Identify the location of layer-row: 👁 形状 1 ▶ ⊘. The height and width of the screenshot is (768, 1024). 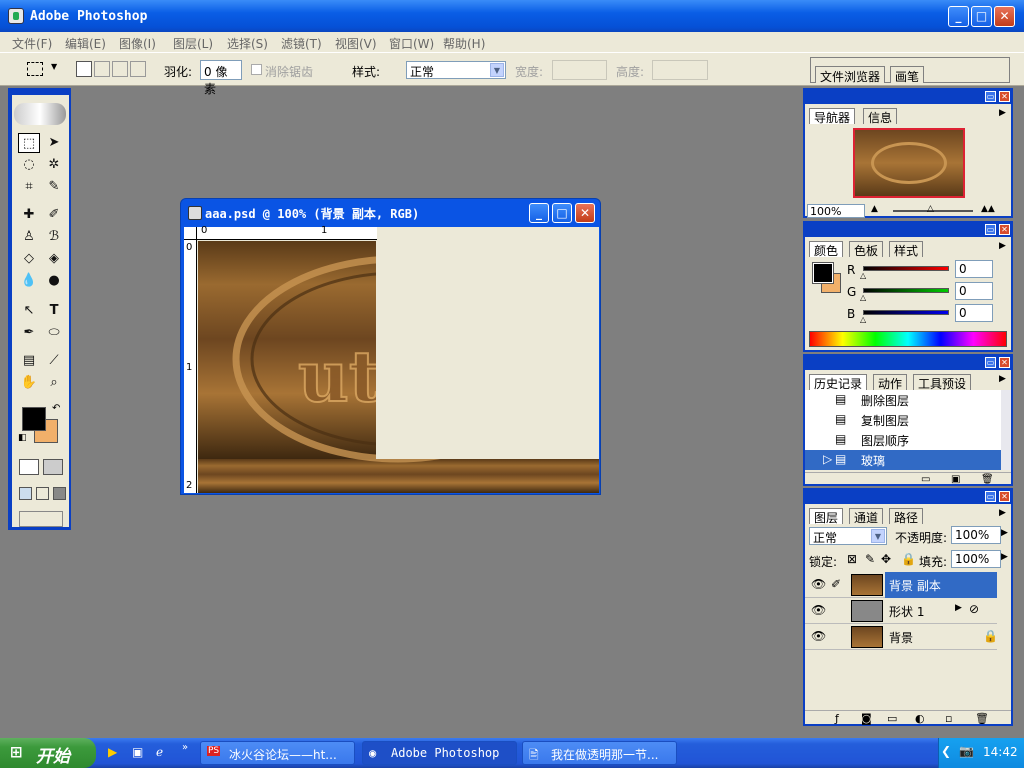
(901, 611).